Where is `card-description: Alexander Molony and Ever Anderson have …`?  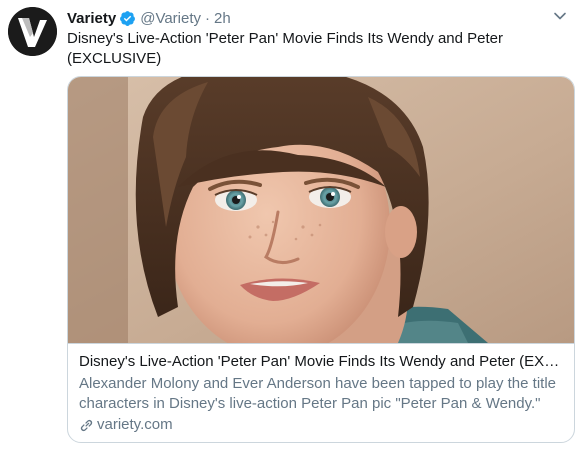 card-description: Alexander Molony and Ever Anderson have … is located at coordinates (317, 393).